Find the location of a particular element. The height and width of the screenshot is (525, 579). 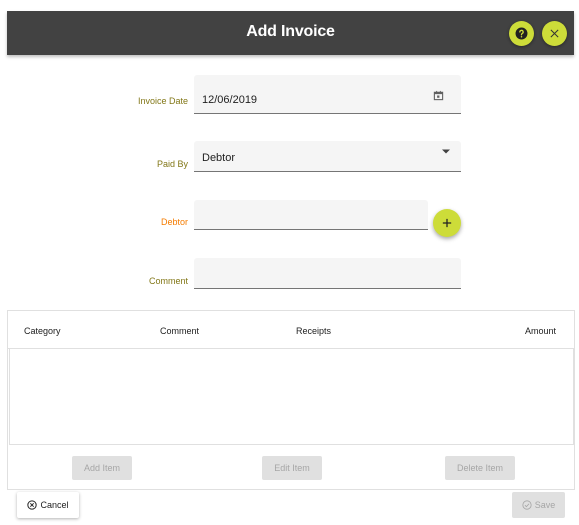

debtor-label: Debtor is located at coordinates (174, 222).